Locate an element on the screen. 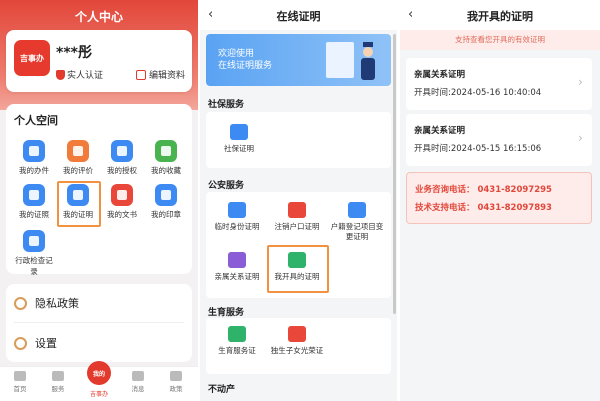 This screenshot has width=600, height=401. support-phone: 技术支持电话： 0431-82097893 is located at coordinates (483, 207).